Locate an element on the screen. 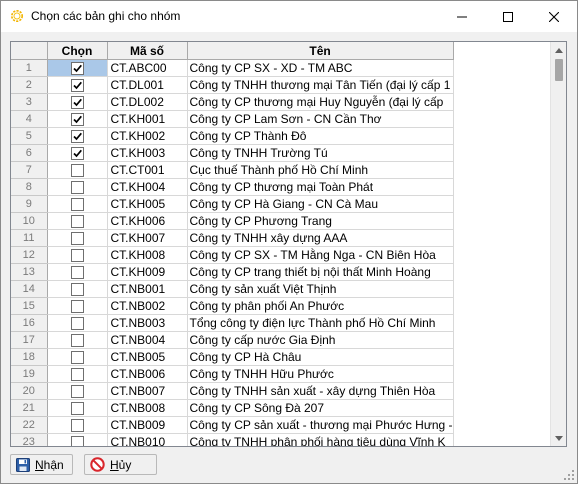 The width and height of the screenshot is (578, 484). table-row: 19 CT.NB006 Công ty TNHH Hữu Phước is located at coordinates (232, 374).